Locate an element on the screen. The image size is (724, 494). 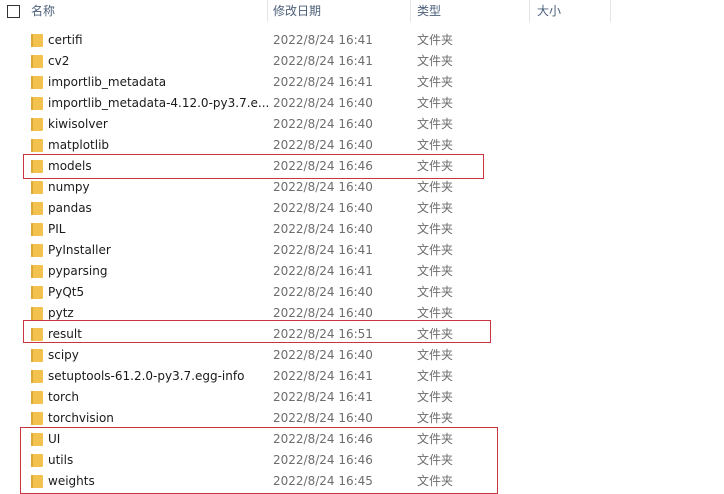
file-name: importlib_metadata is located at coordinates (107, 82).